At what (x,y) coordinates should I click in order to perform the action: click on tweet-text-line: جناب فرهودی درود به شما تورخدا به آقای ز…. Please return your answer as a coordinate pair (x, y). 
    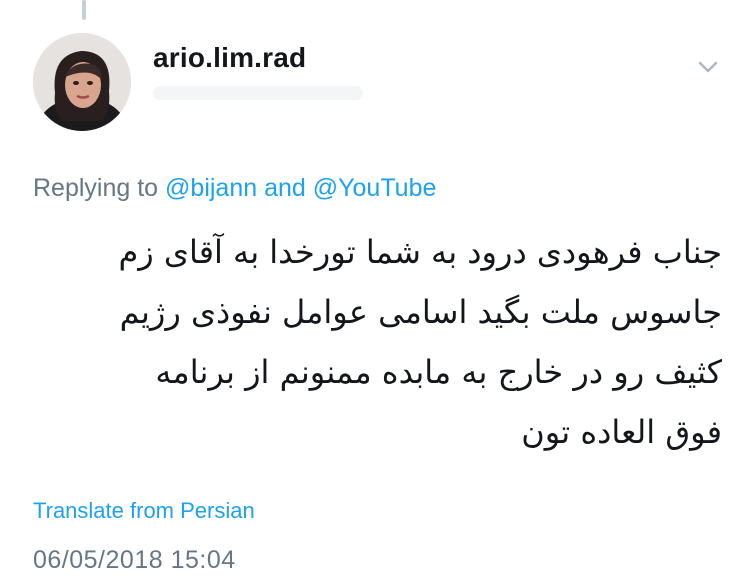
    Looking at the image, I should click on (420, 252).